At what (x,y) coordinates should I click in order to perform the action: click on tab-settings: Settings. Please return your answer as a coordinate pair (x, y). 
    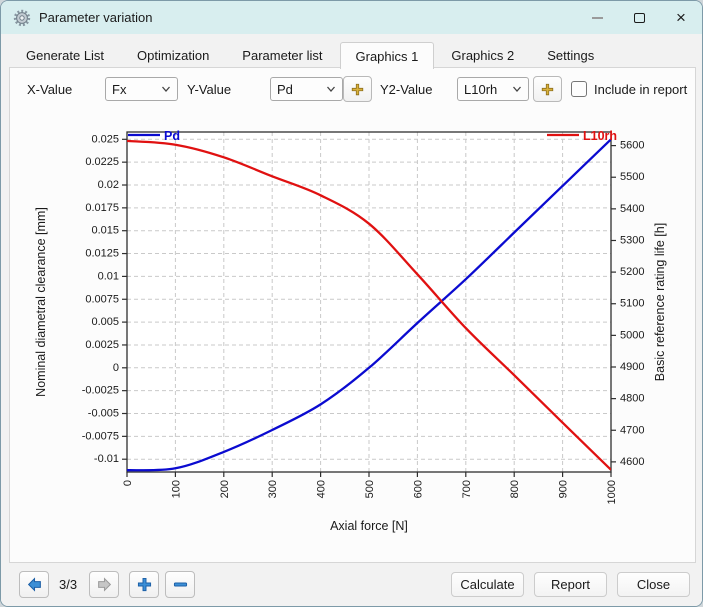
    Looking at the image, I should click on (570, 55).